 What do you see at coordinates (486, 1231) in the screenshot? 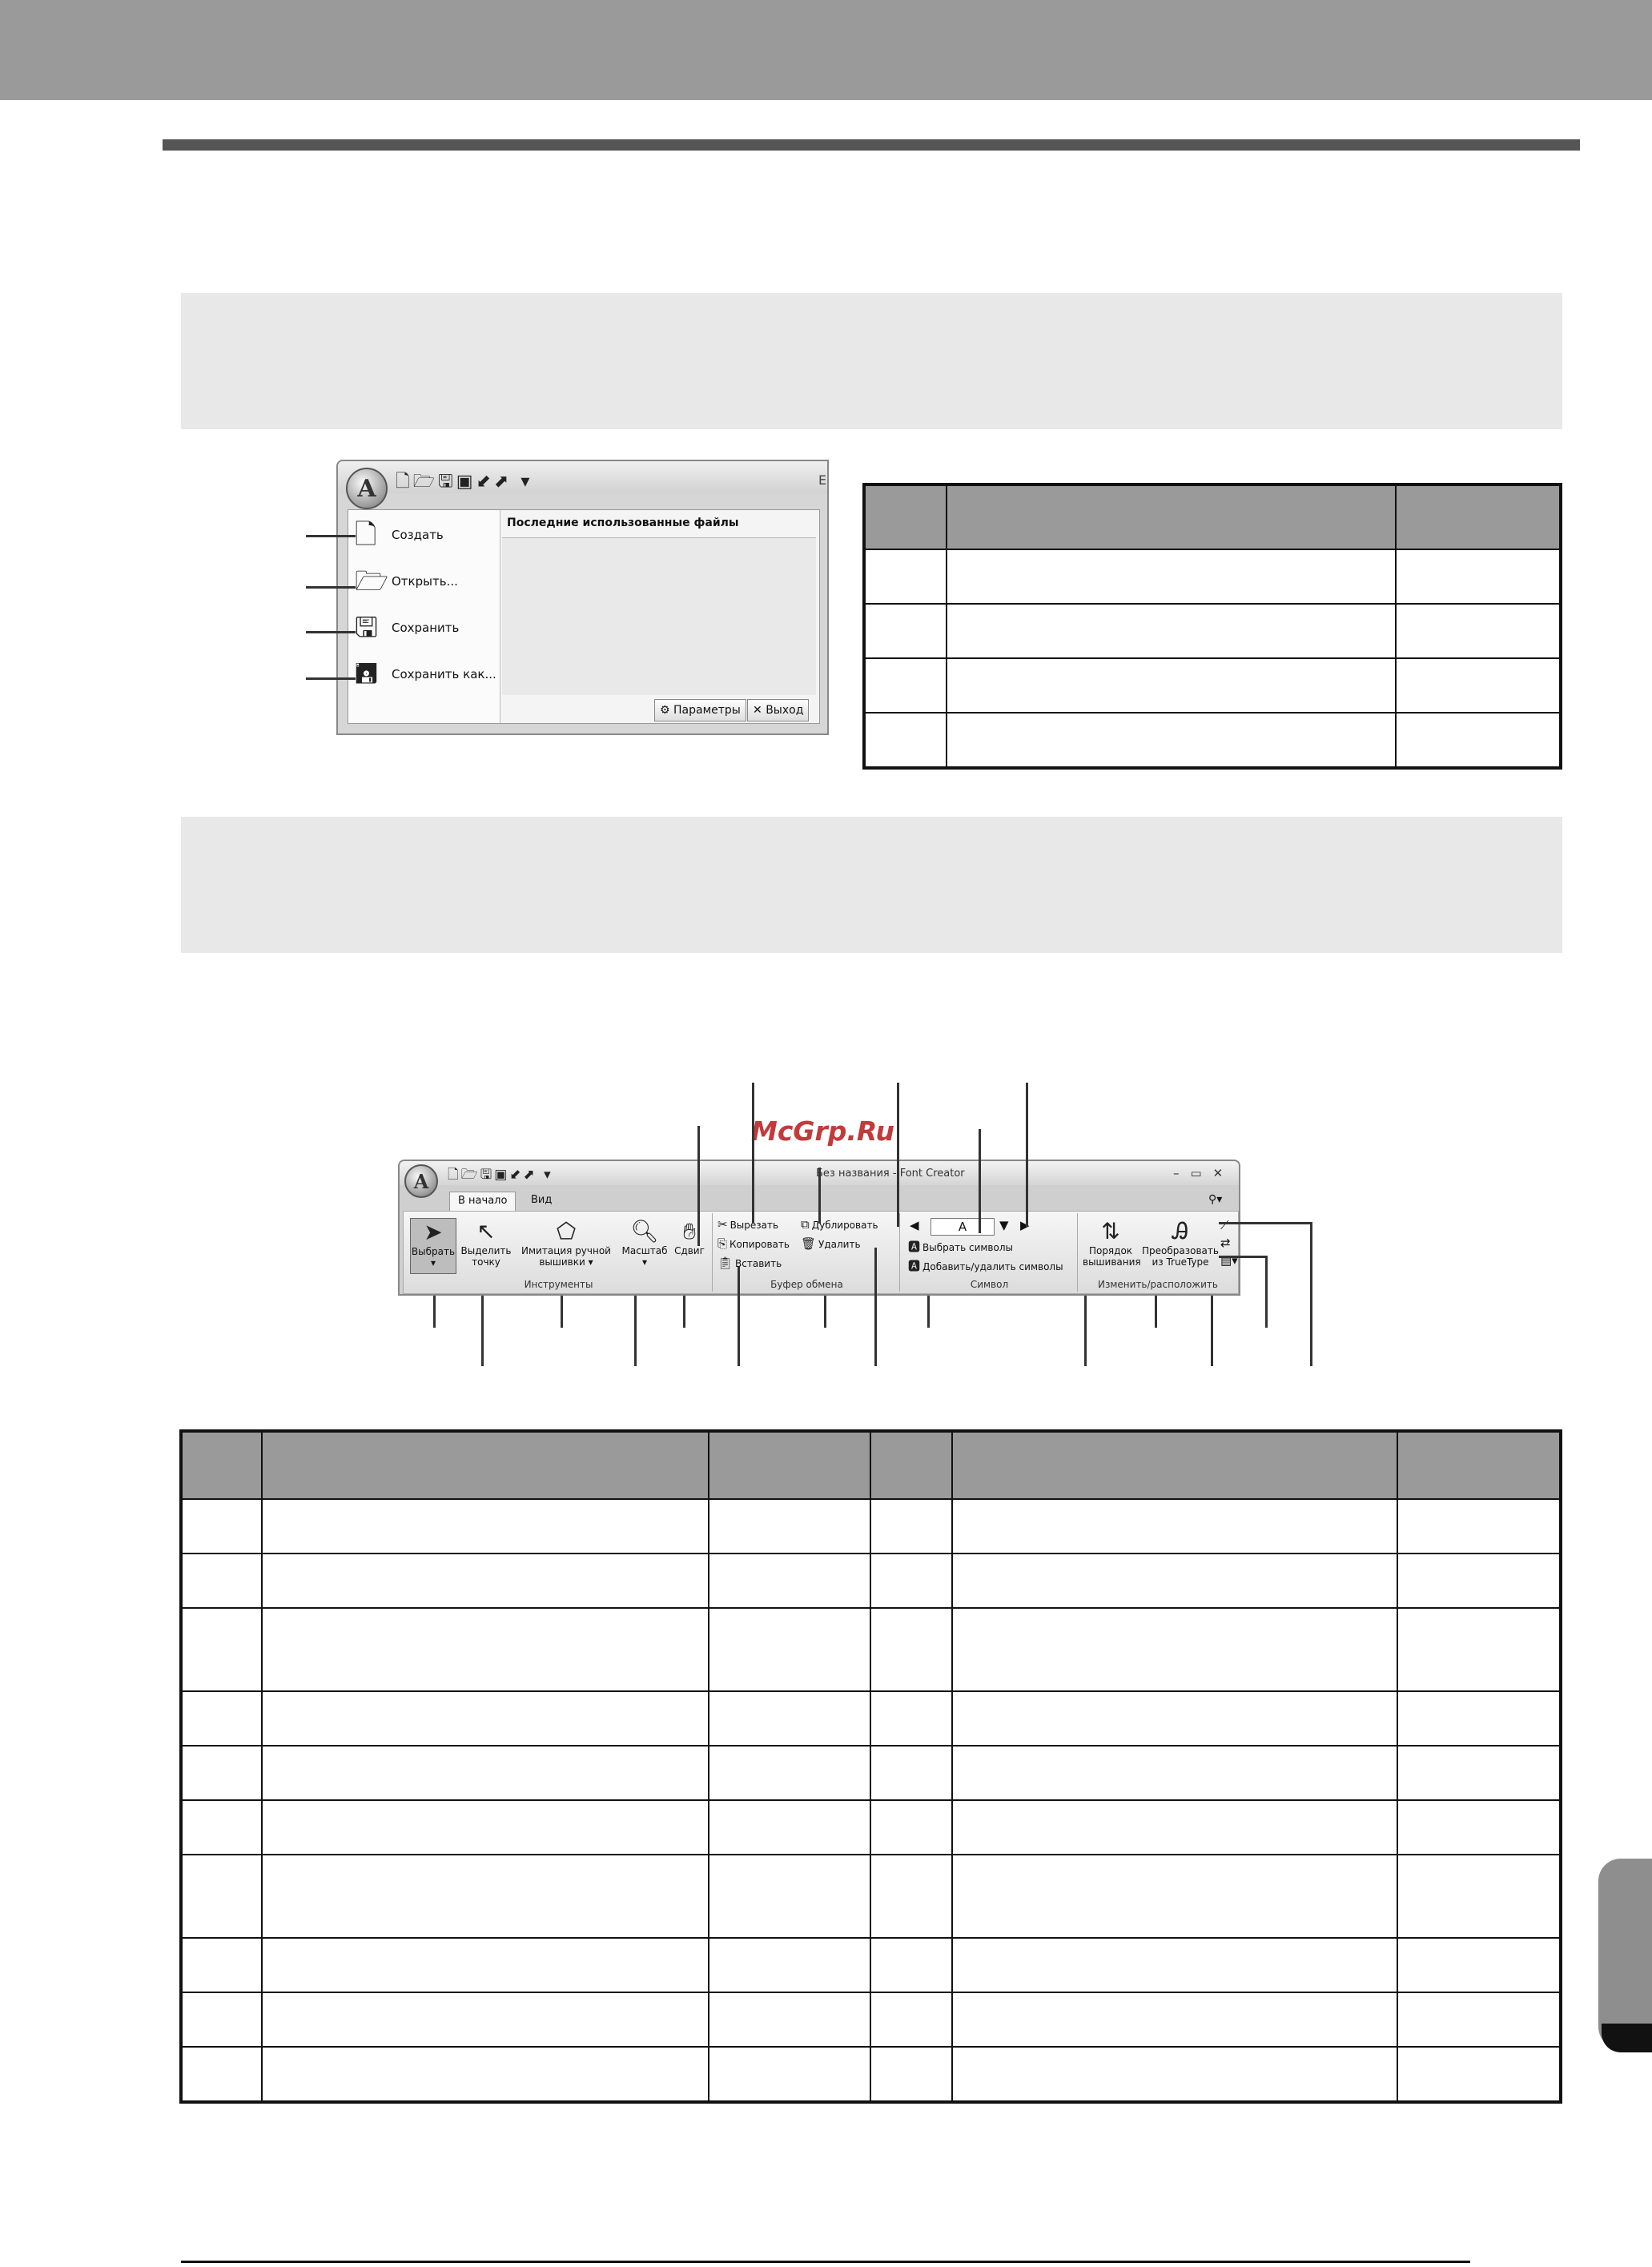
I see `select-point-icon: ↖` at bounding box center [486, 1231].